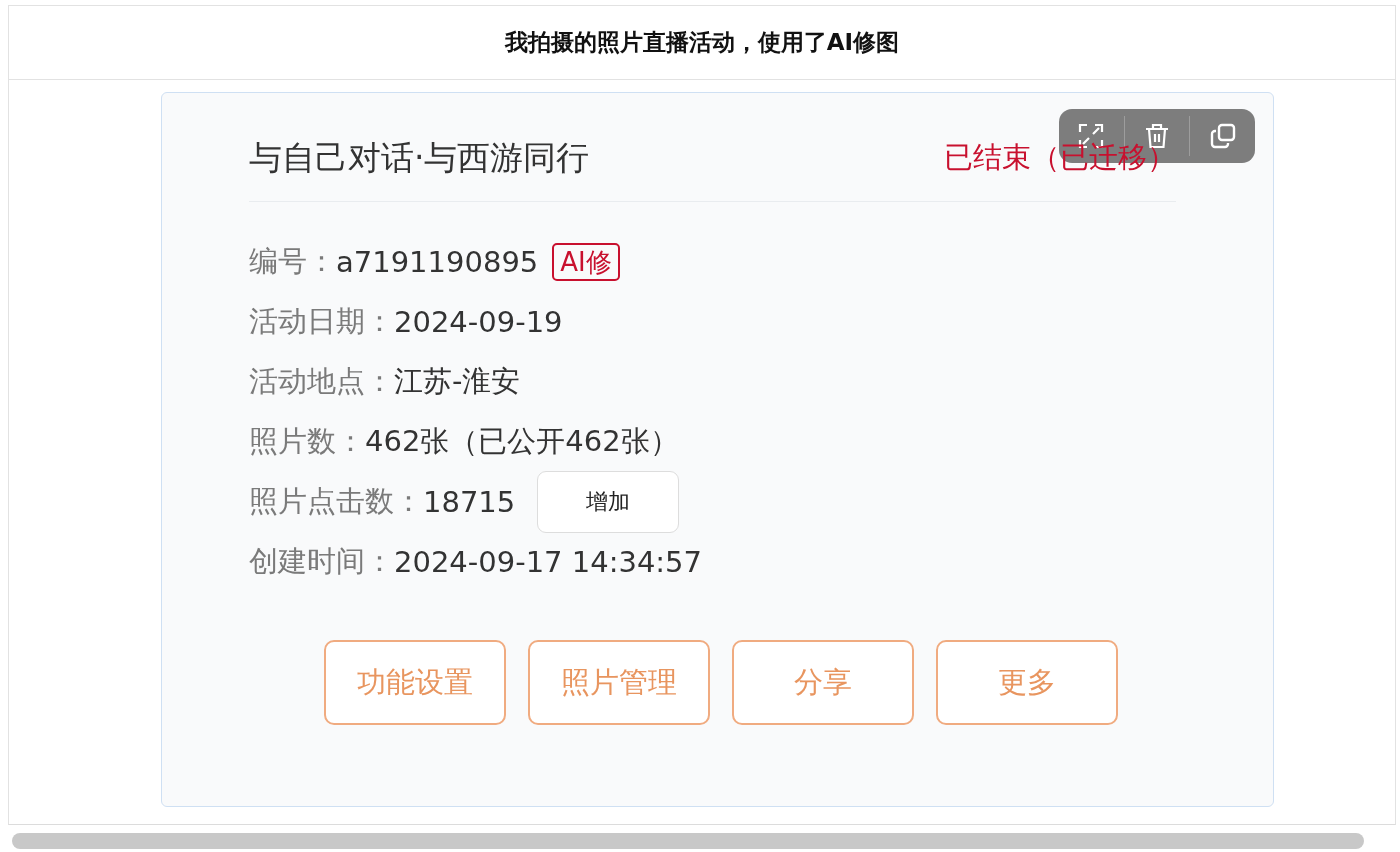 This screenshot has height=852, width=1400. What do you see at coordinates (1222, 136) in the screenshot?
I see `copy-icon` at bounding box center [1222, 136].